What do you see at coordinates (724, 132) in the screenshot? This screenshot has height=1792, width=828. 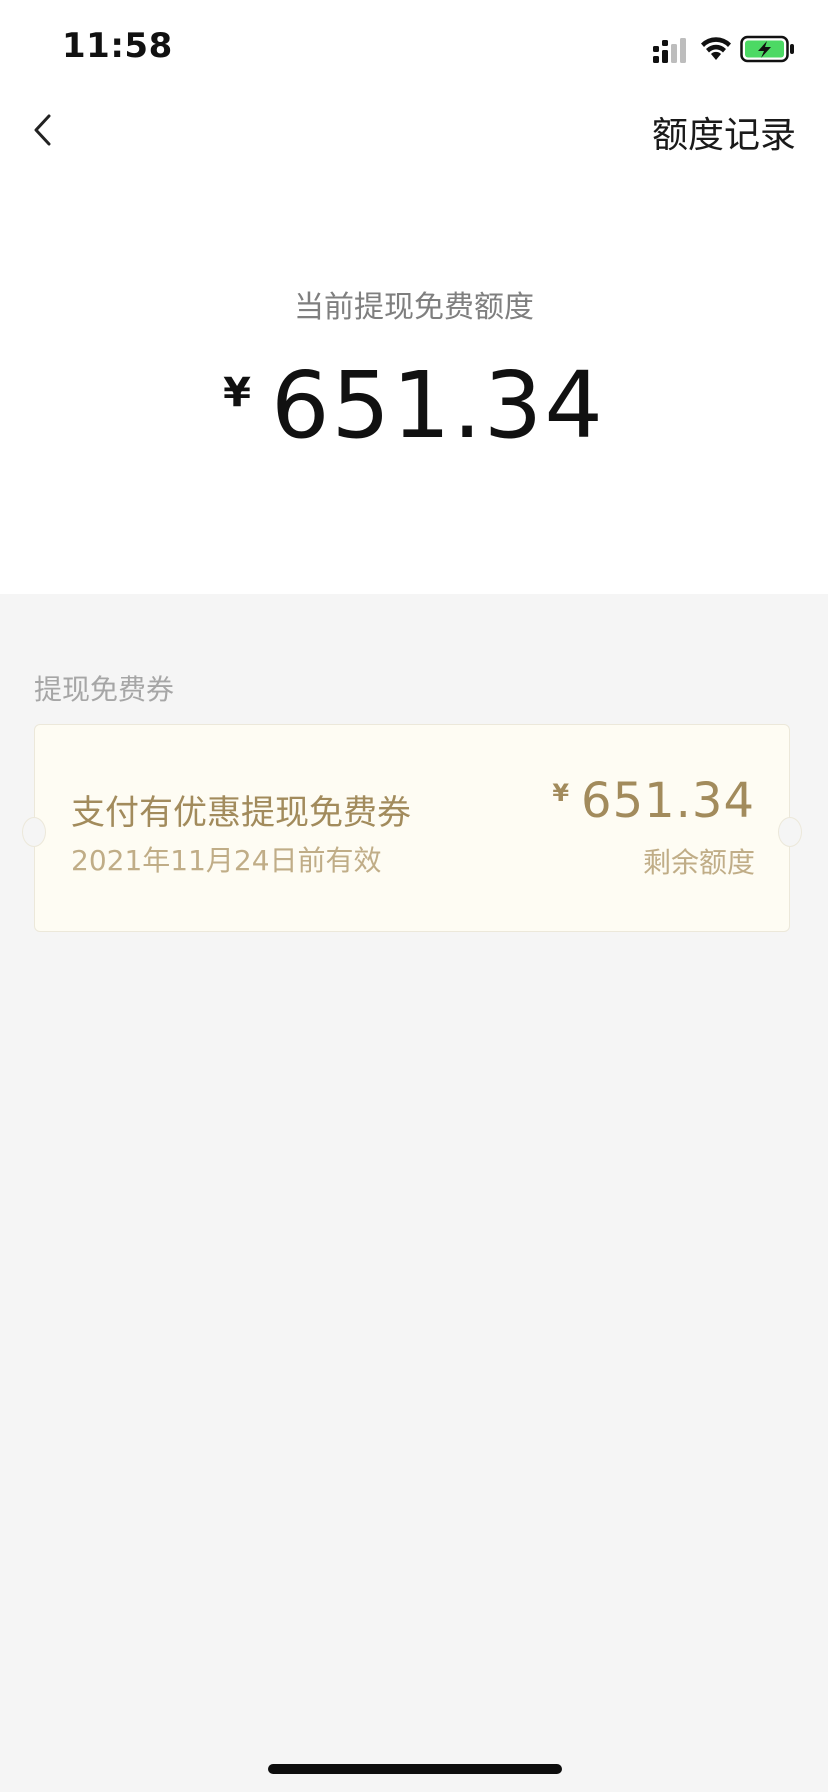 I see `quota-records-link: 额度记录` at bounding box center [724, 132].